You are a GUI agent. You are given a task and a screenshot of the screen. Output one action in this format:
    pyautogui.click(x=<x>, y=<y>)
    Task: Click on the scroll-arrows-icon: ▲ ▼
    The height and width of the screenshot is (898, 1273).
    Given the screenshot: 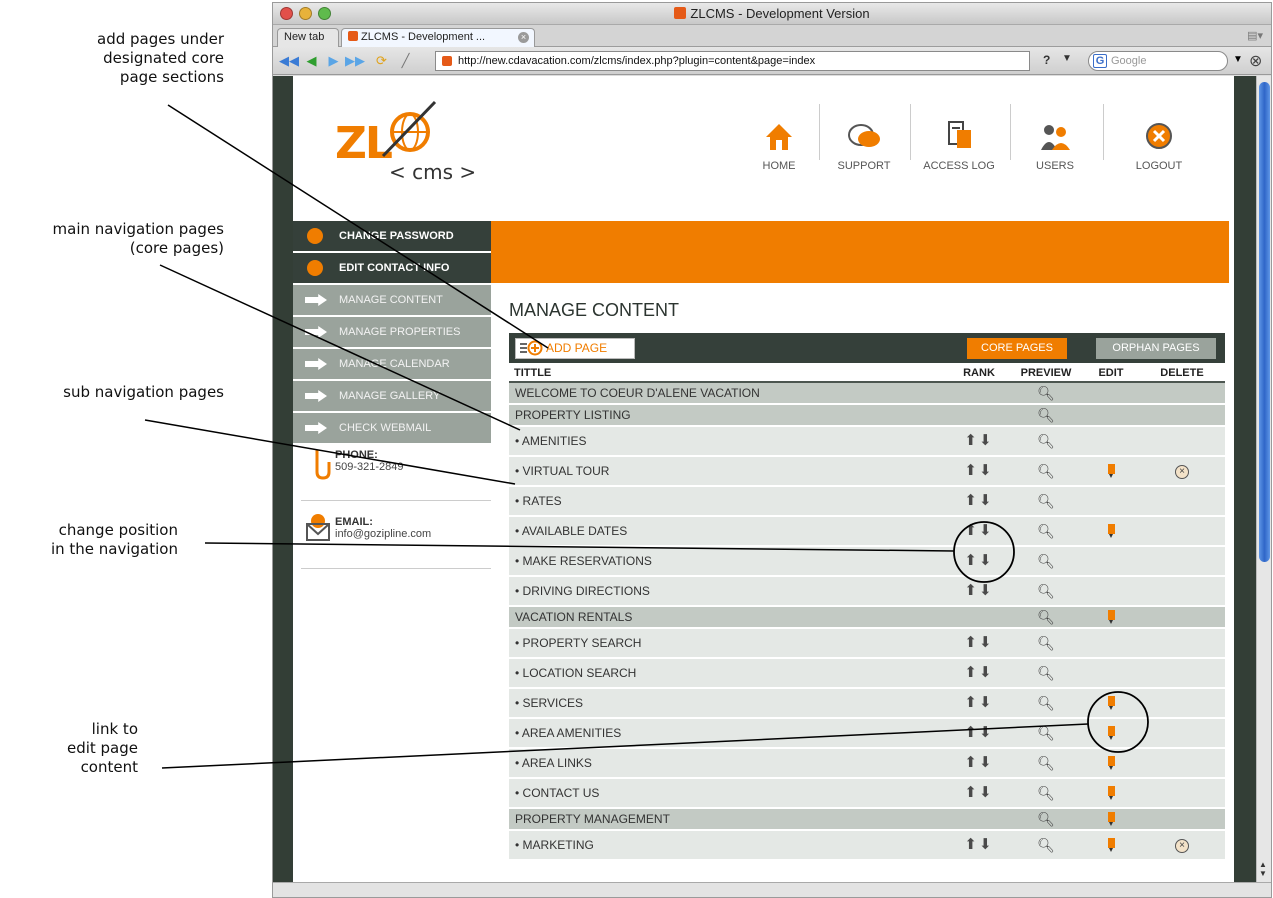 What is the action you would take?
    pyautogui.click(x=1263, y=869)
    